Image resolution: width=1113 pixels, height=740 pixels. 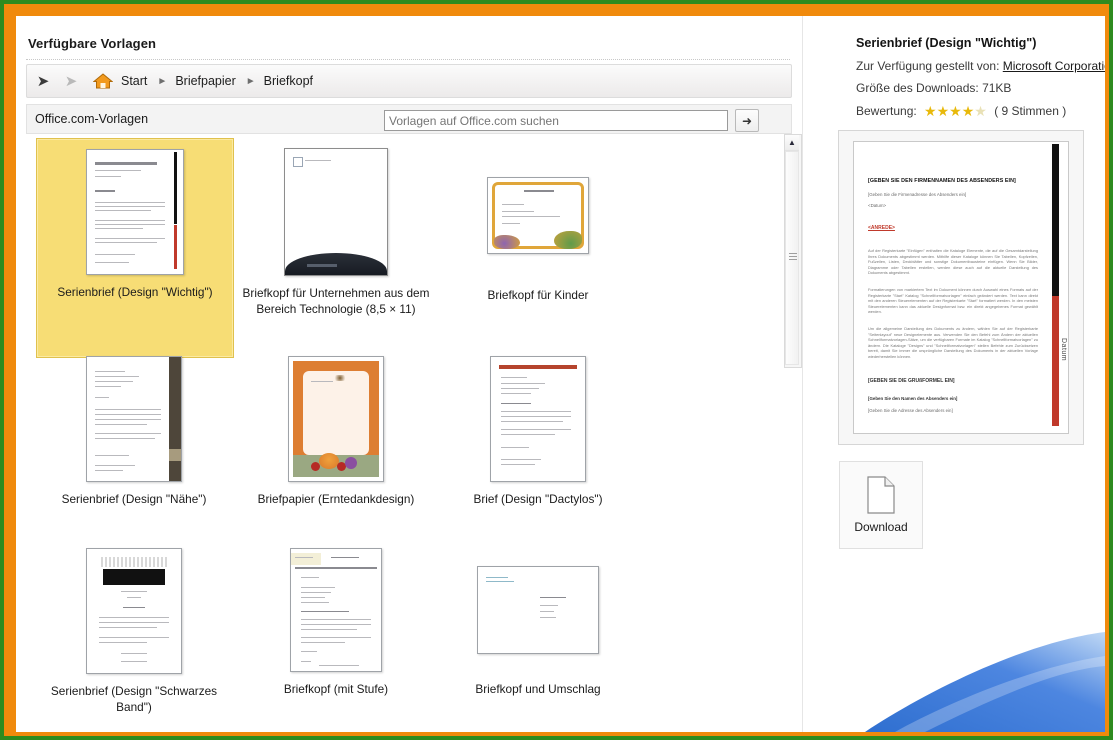 I want to click on size-value: 71KB, so click(x=997, y=88).